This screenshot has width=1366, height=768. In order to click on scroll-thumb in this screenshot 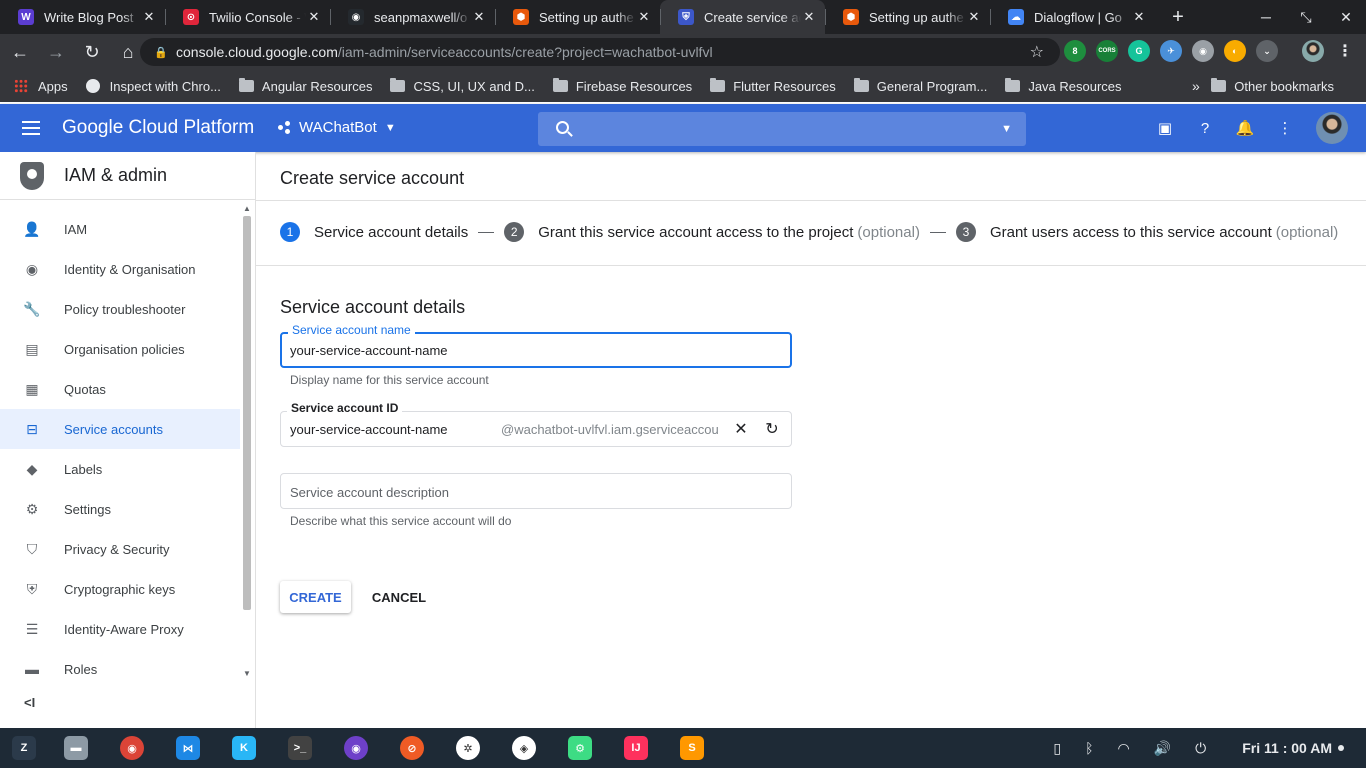, I will do `click(247, 413)`.